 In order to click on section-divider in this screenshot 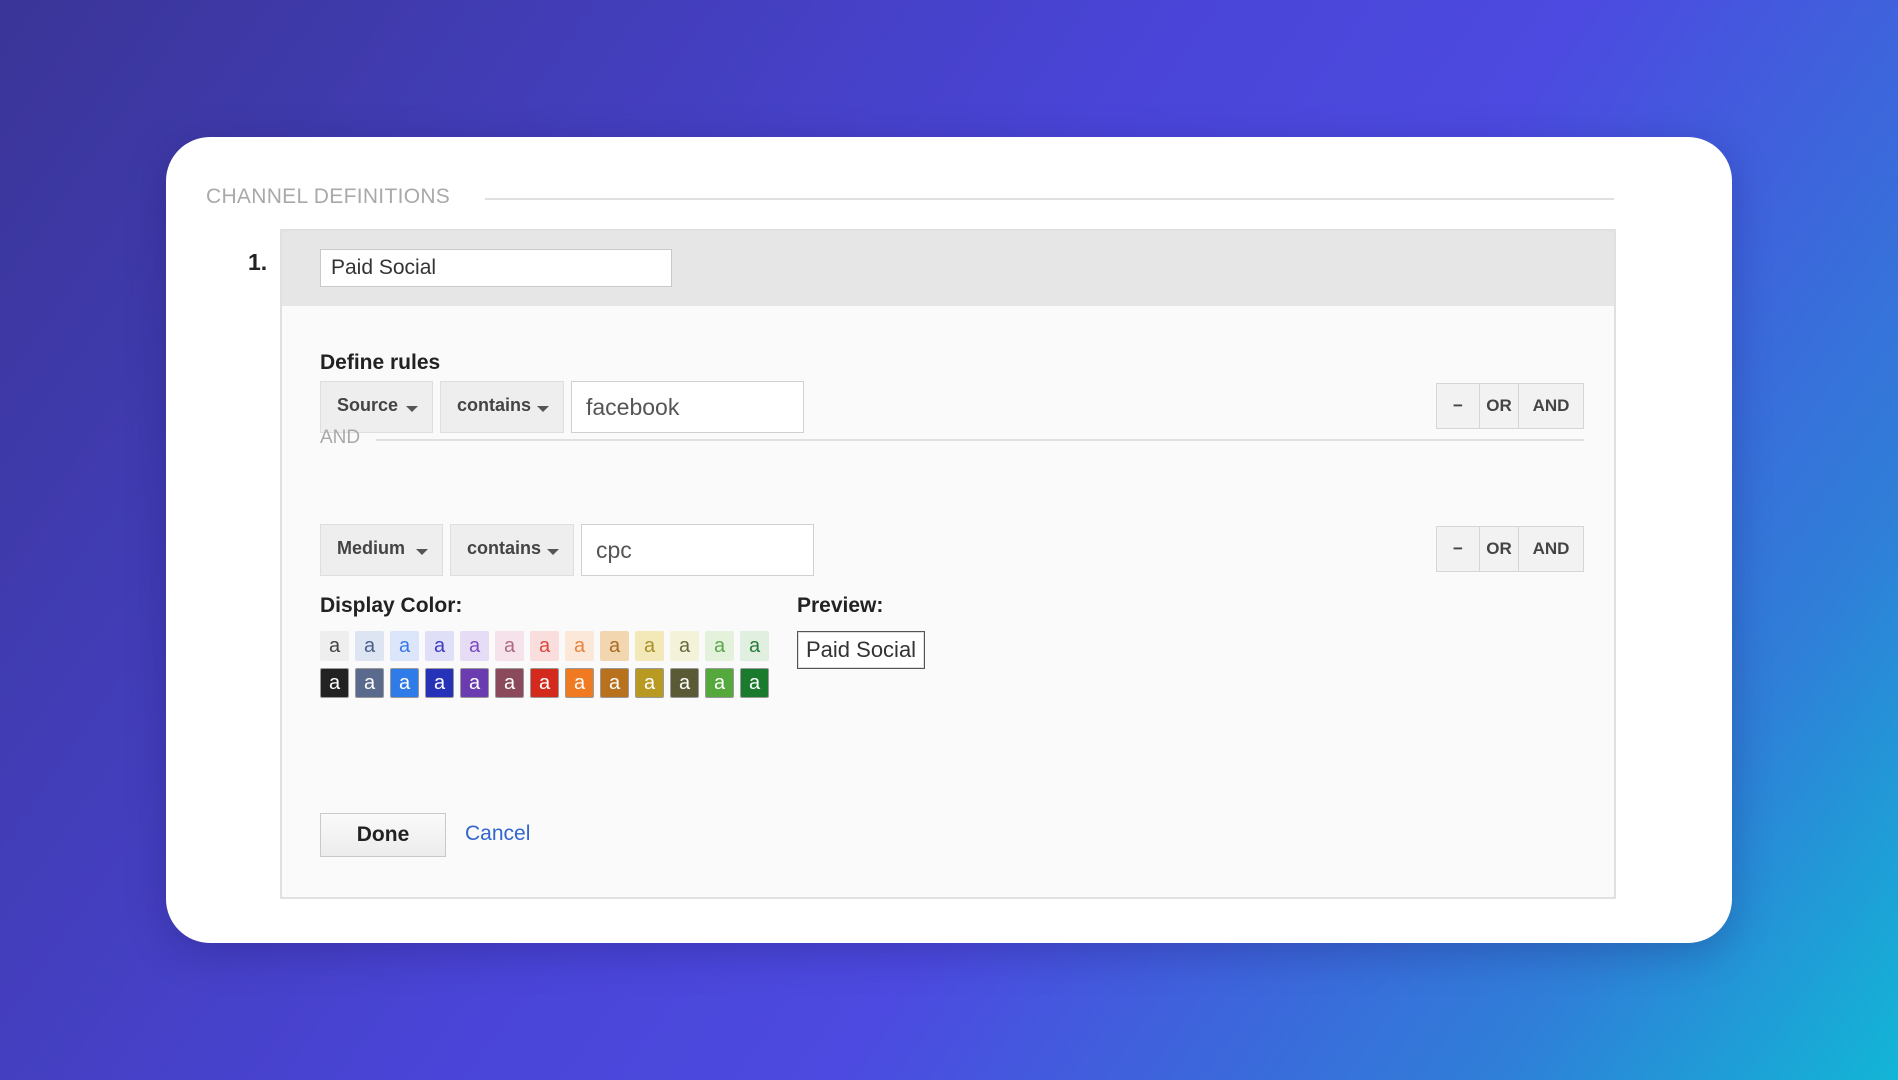, I will do `click(1049, 199)`.